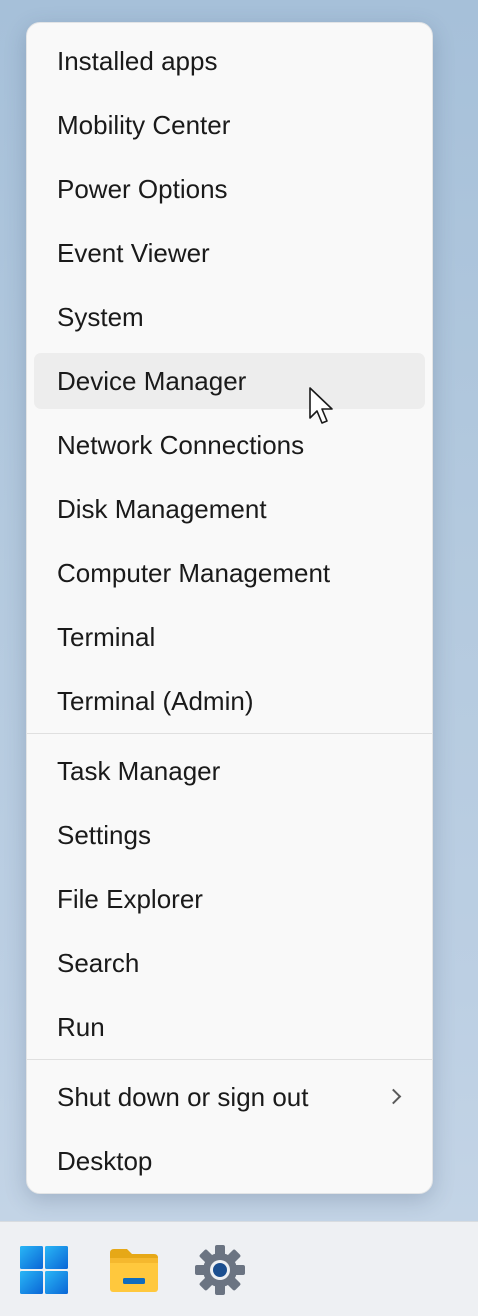  I want to click on menu-item-desktop: Desktop, so click(229, 1161).